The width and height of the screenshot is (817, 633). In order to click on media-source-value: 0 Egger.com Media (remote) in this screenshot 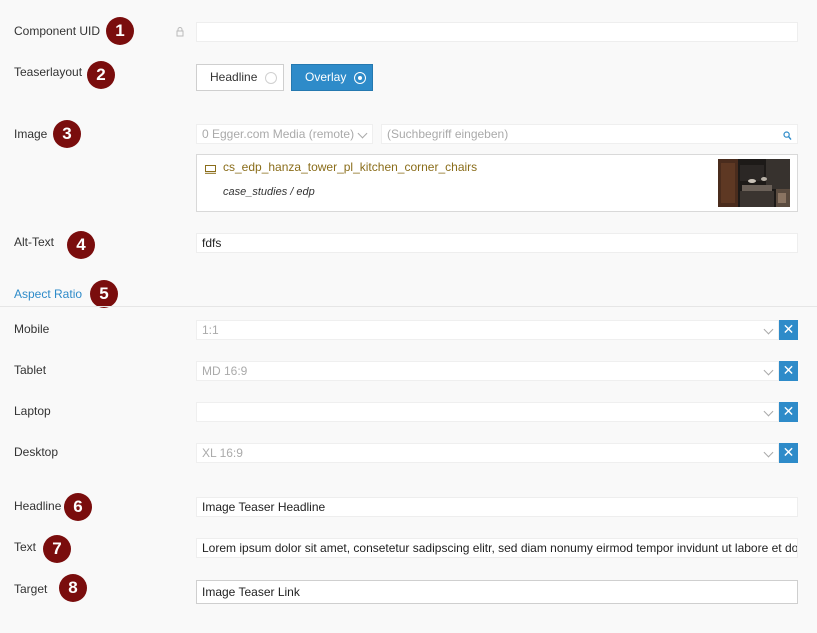, I will do `click(278, 134)`.